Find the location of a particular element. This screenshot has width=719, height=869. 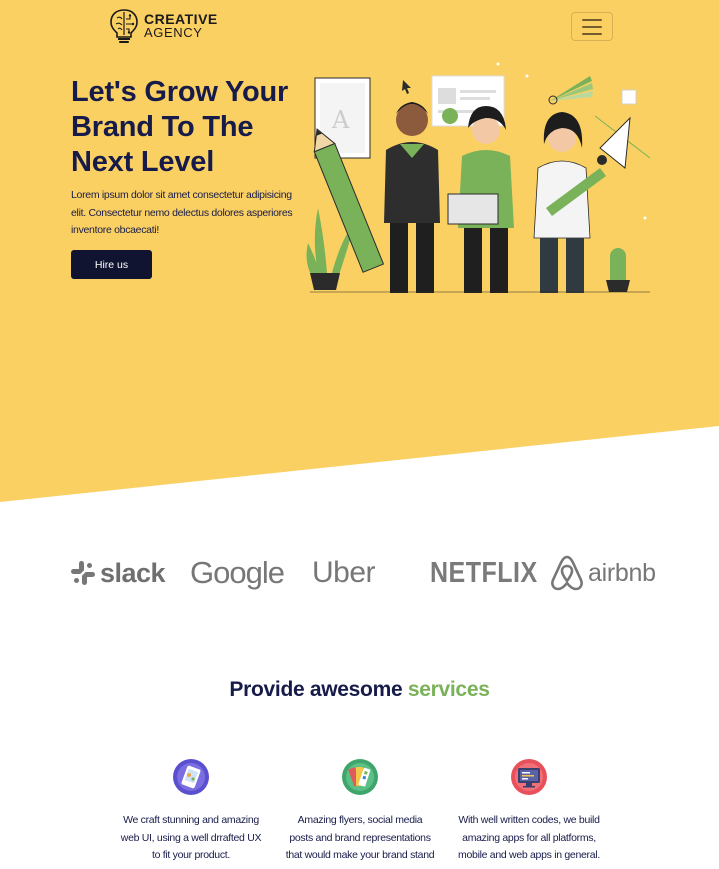

uber-logo: Uber is located at coordinates (347, 573).